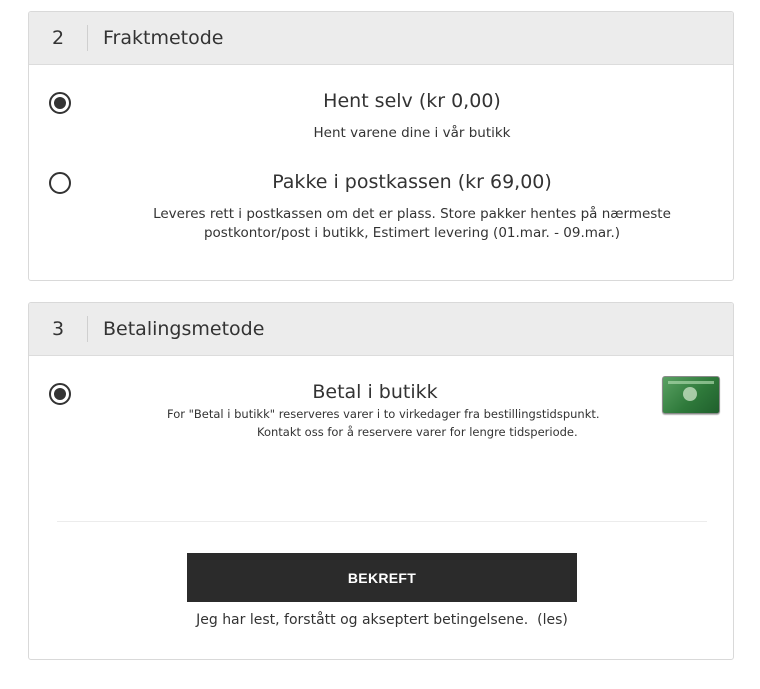 The image size is (760, 689). Describe the element at coordinates (381, 329) in the screenshot. I see `payment-section-header: 3 Betalingsmetode` at that location.